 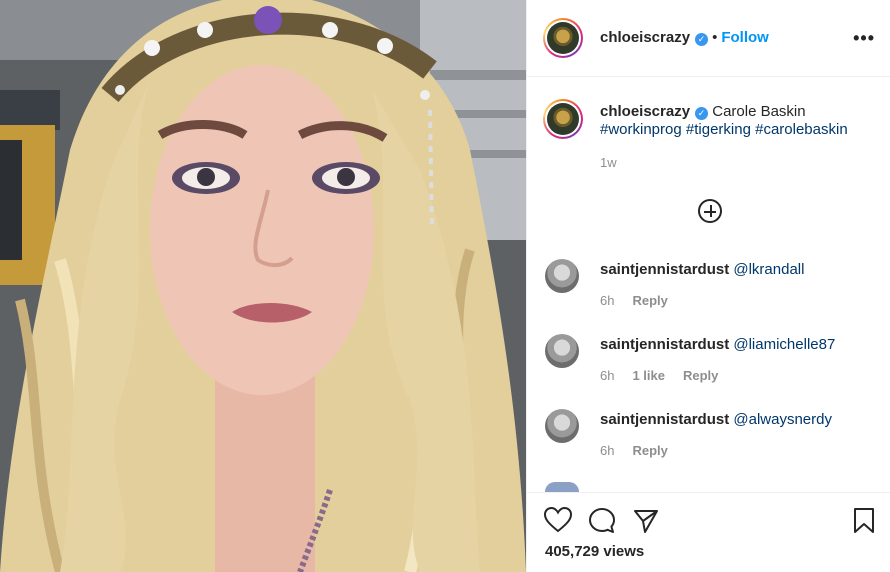 What do you see at coordinates (745, 37) in the screenshot?
I see `follow-button: Follow` at bounding box center [745, 37].